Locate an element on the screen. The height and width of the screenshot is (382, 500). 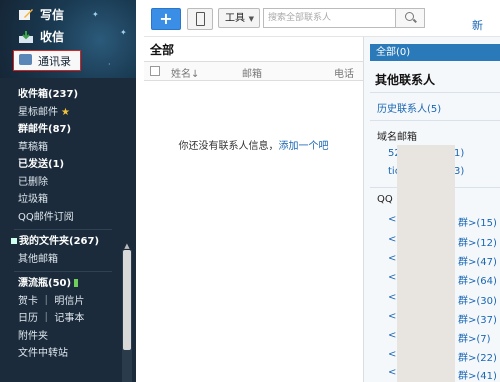
sidebar-item-drafts: 草稿箱 is located at coordinates (60, 148).